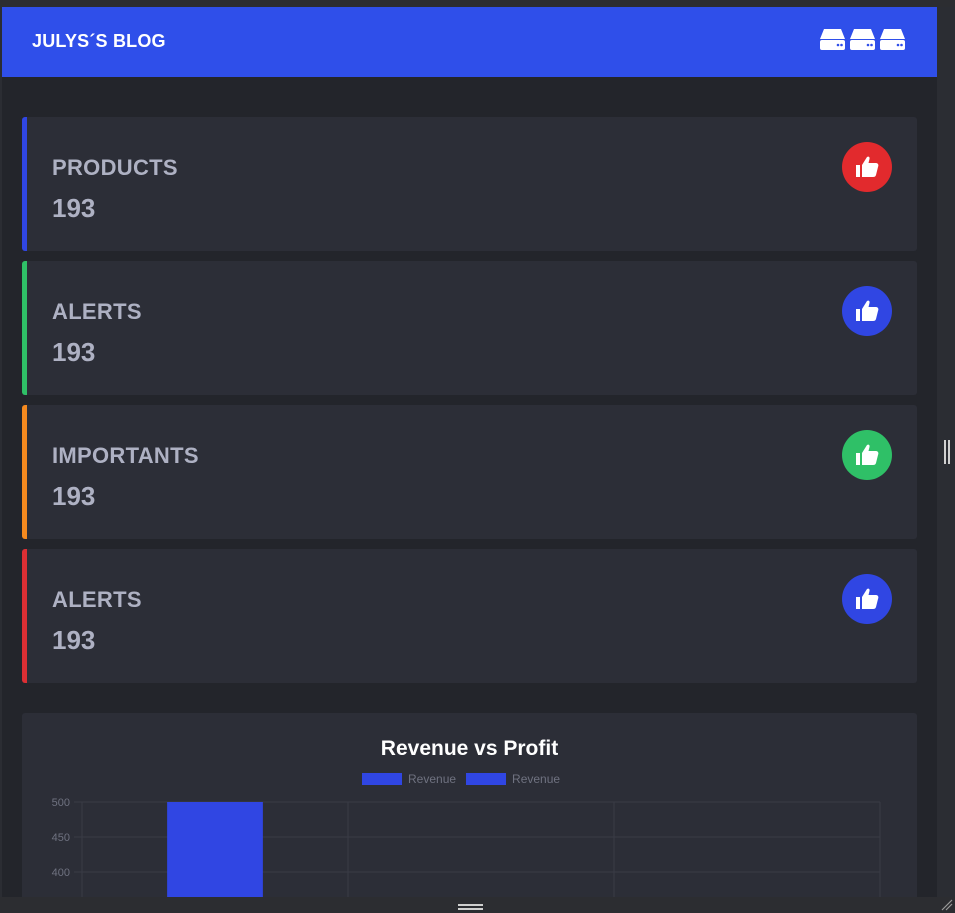 The height and width of the screenshot is (913, 955). What do you see at coordinates (469, 616) in the screenshot?
I see `stat-card-alerts-2: ALERTS 193` at bounding box center [469, 616].